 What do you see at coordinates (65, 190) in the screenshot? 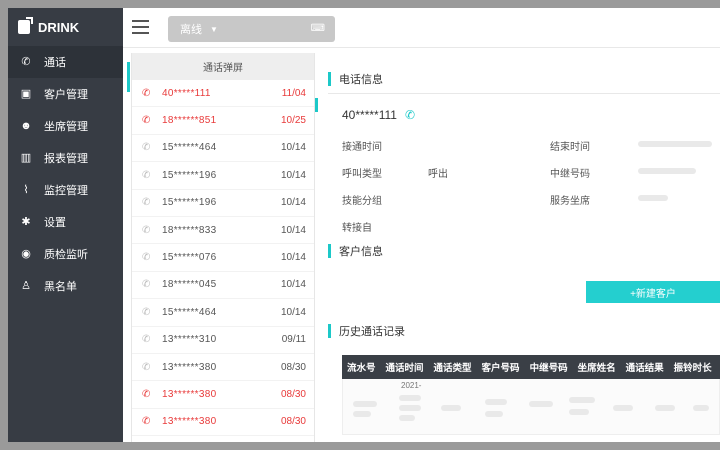
I see `sidebar-item-4: ⌇ 监控管理` at bounding box center [65, 190].